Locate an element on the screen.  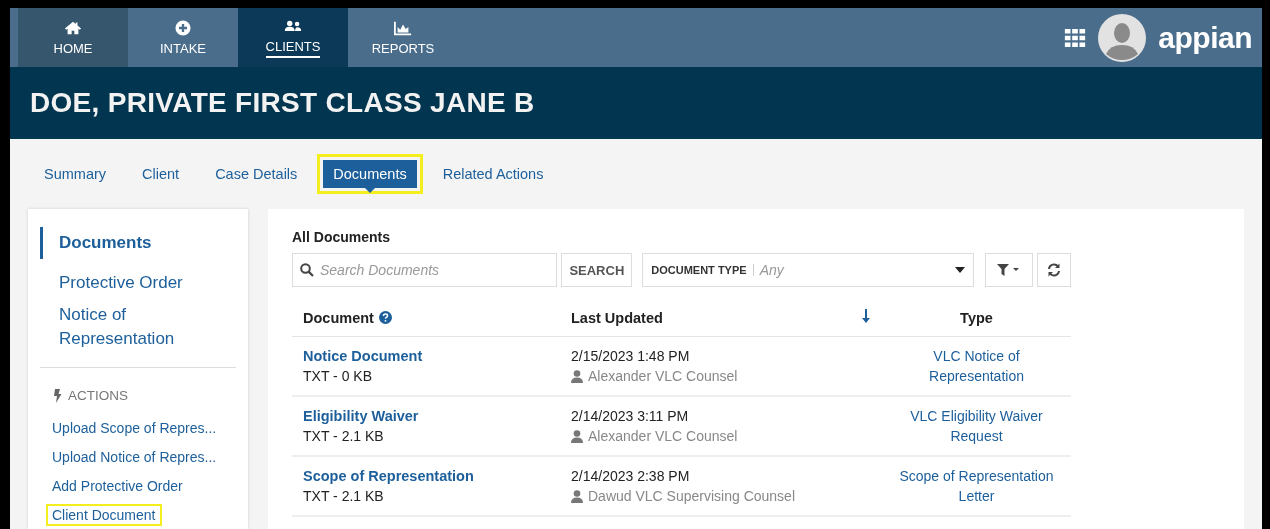
user-name: Dawud VLC Supervising Counsel is located at coordinates (691, 496).